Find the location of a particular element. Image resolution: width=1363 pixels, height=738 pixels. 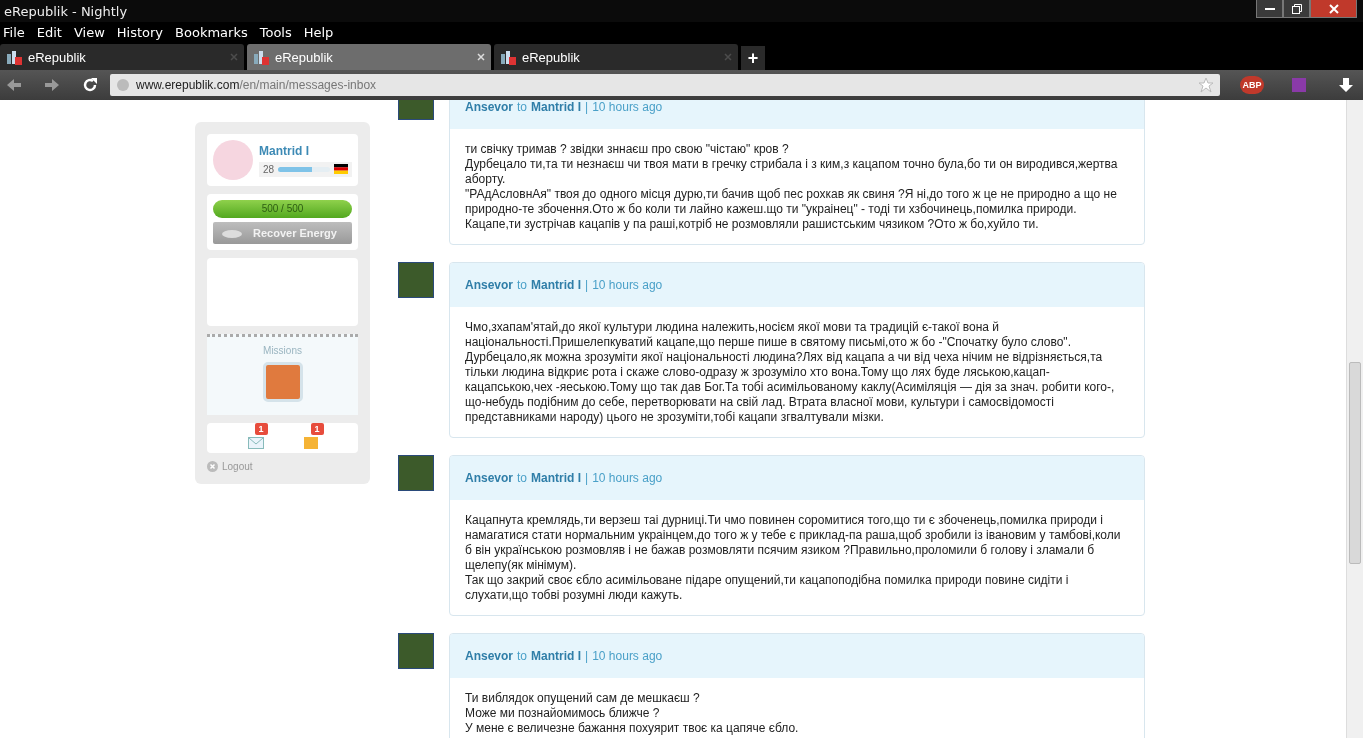

reload-icon is located at coordinates (90, 85).